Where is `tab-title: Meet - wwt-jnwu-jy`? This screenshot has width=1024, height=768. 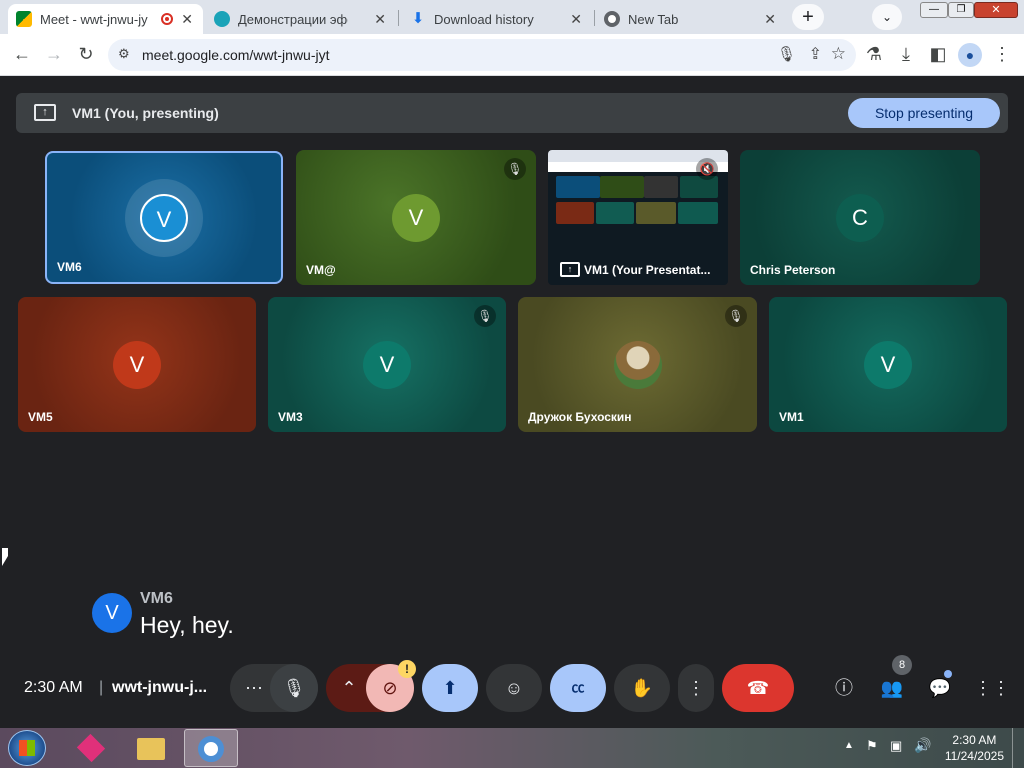 tab-title: Meet - wwt-jnwu-jy is located at coordinates (94, 19).